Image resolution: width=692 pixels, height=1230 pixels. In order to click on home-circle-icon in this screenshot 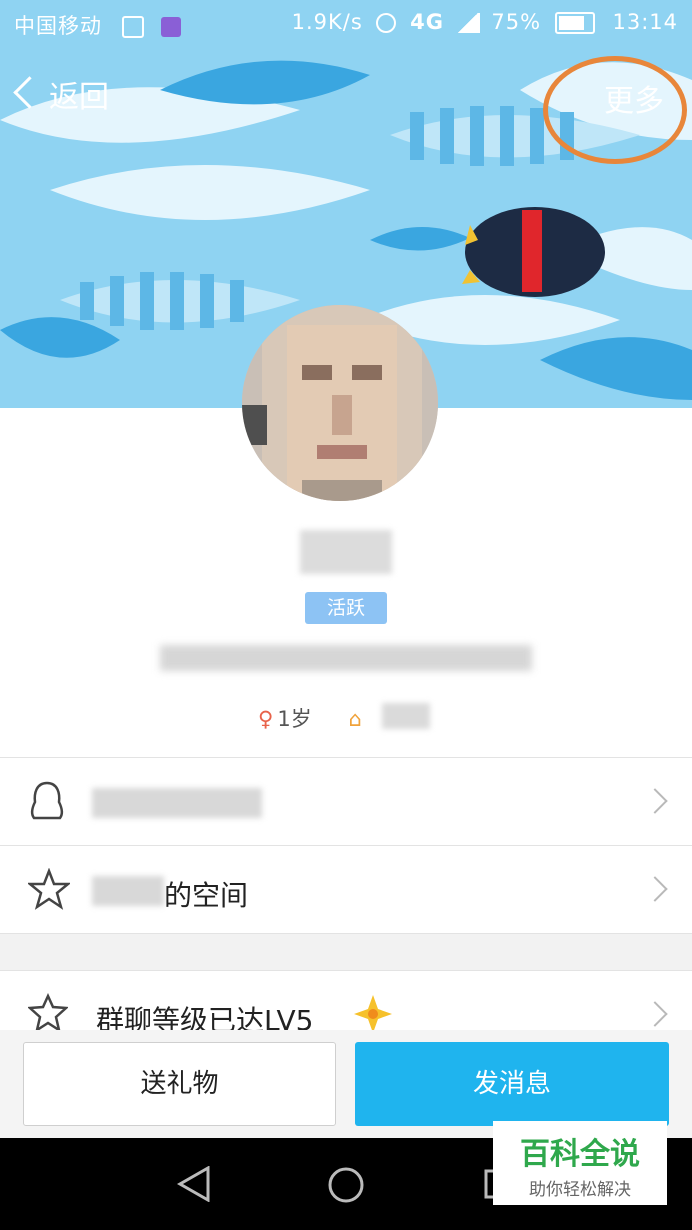, I will do `click(346, 1185)`.